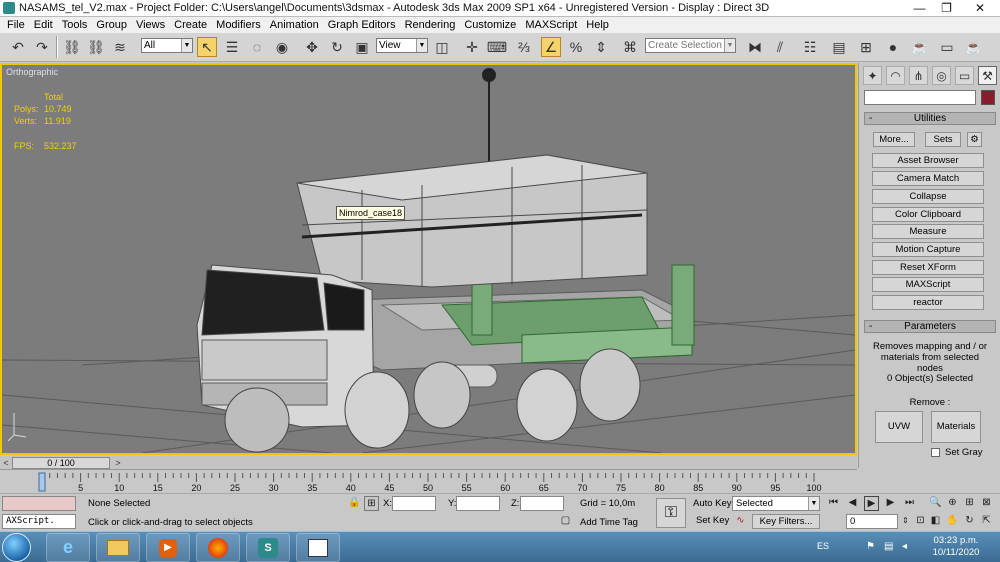 This screenshot has height=562, width=1000. Describe the element at coordinates (491, 25) in the screenshot. I see `menu-customize: Customize` at that location.